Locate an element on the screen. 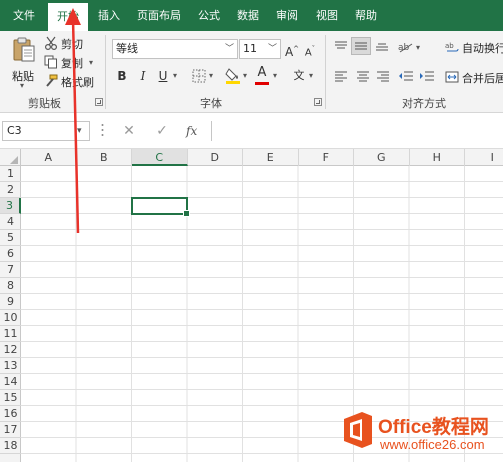 This screenshot has height=462, width=503. phonetic-label: 文 is located at coordinates (299, 75).